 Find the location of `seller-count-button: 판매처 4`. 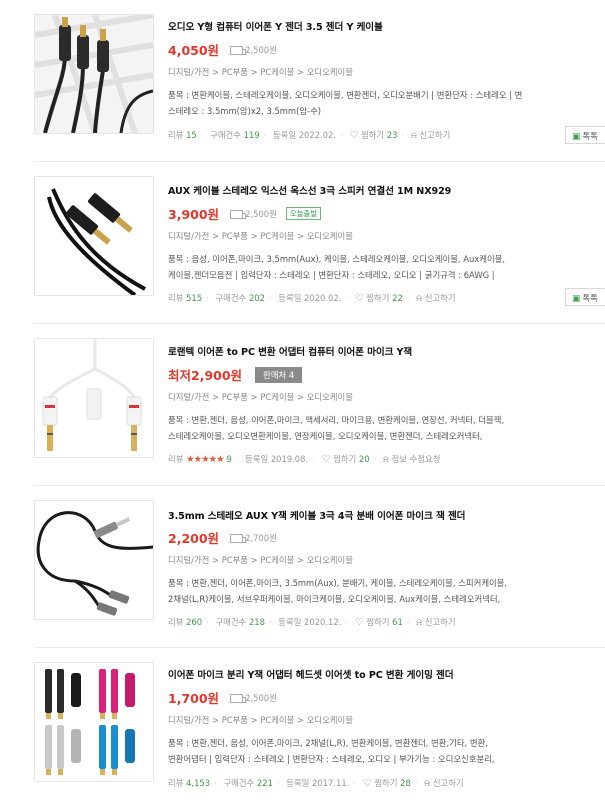

seller-count-button: 판매처 4 is located at coordinates (279, 374).